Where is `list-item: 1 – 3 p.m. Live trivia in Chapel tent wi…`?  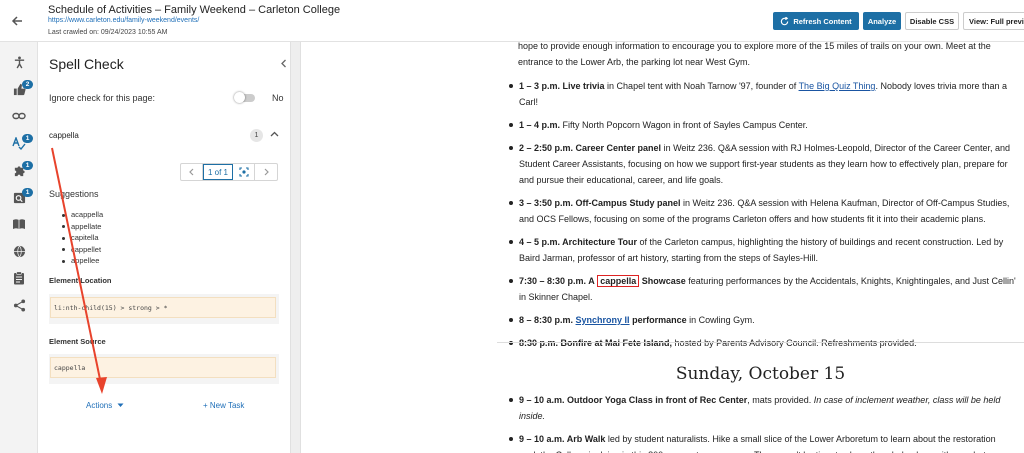
list-item: 1 – 3 p.m. Live trivia in Chapel tent wi… is located at coordinates (761, 94).